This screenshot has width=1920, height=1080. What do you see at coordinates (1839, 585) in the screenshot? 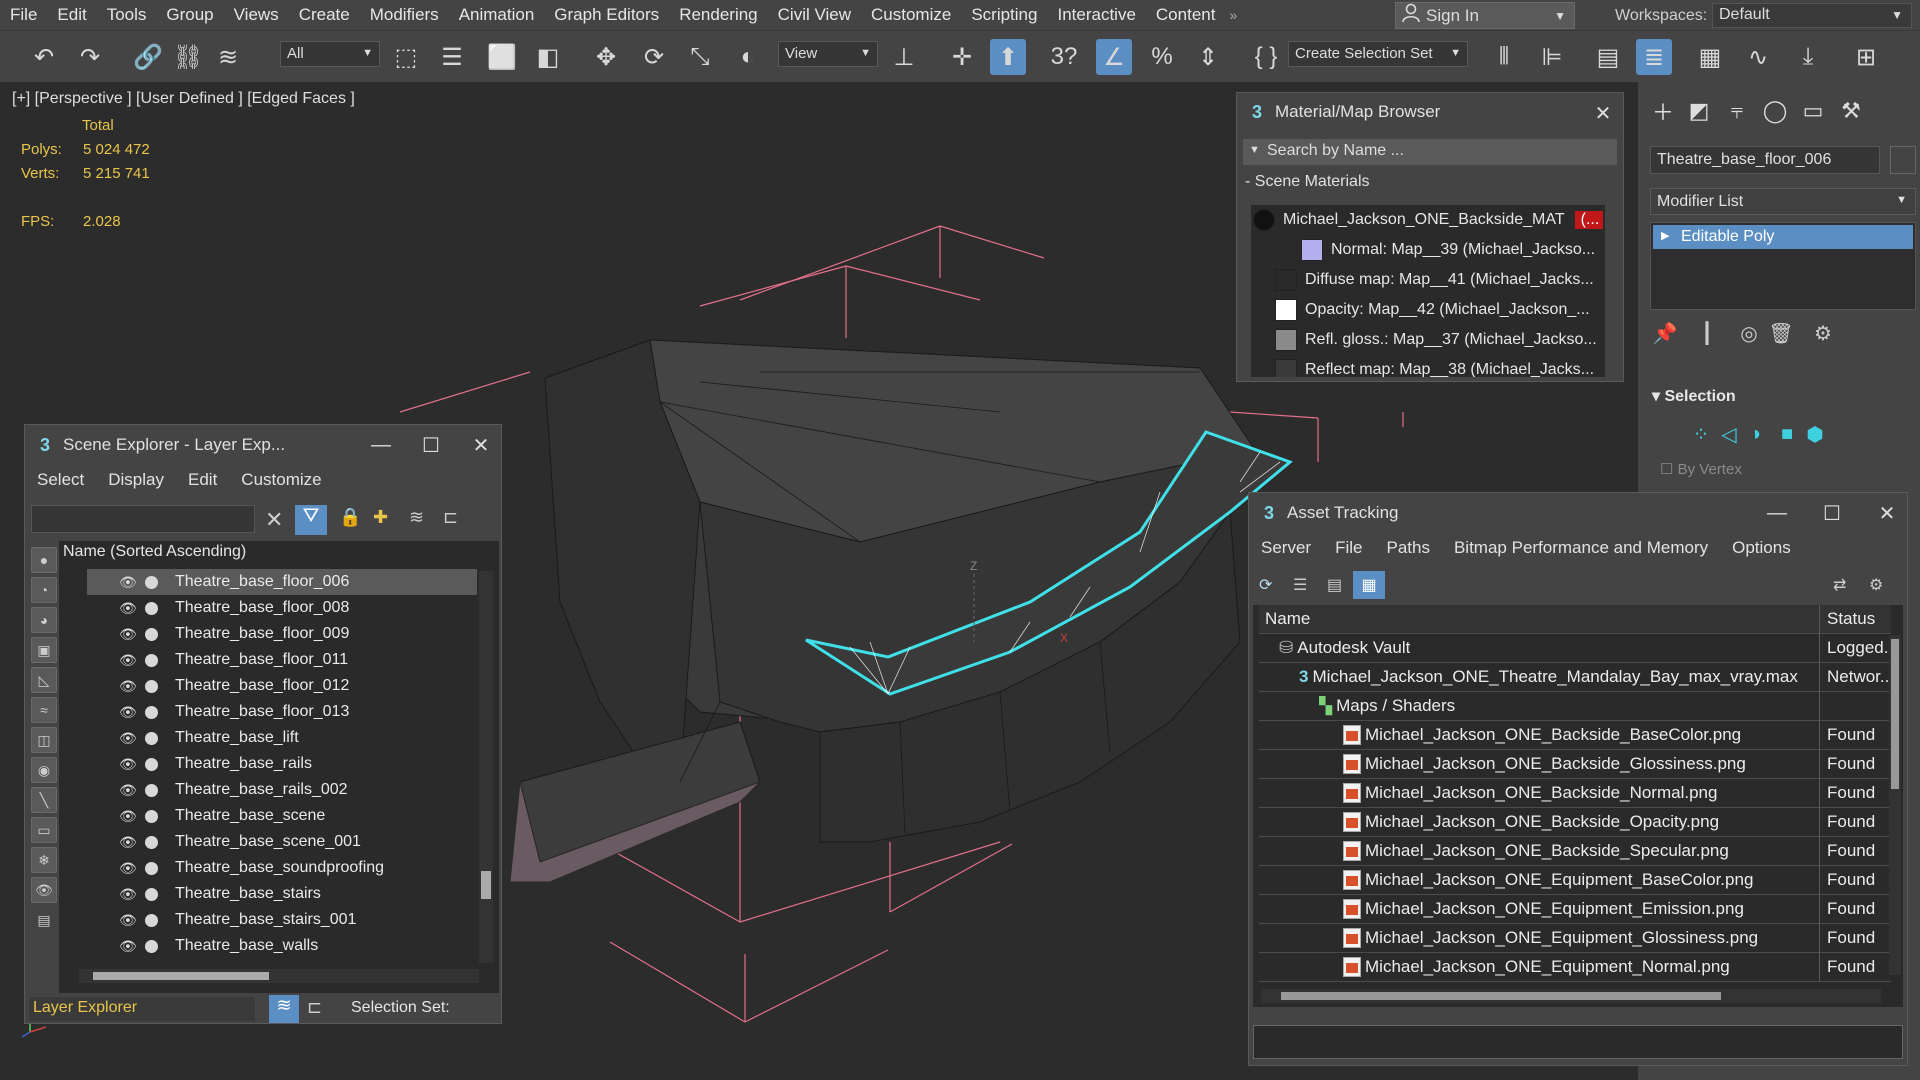
I see `vault-connect-icon: ⇄` at bounding box center [1839, 585].